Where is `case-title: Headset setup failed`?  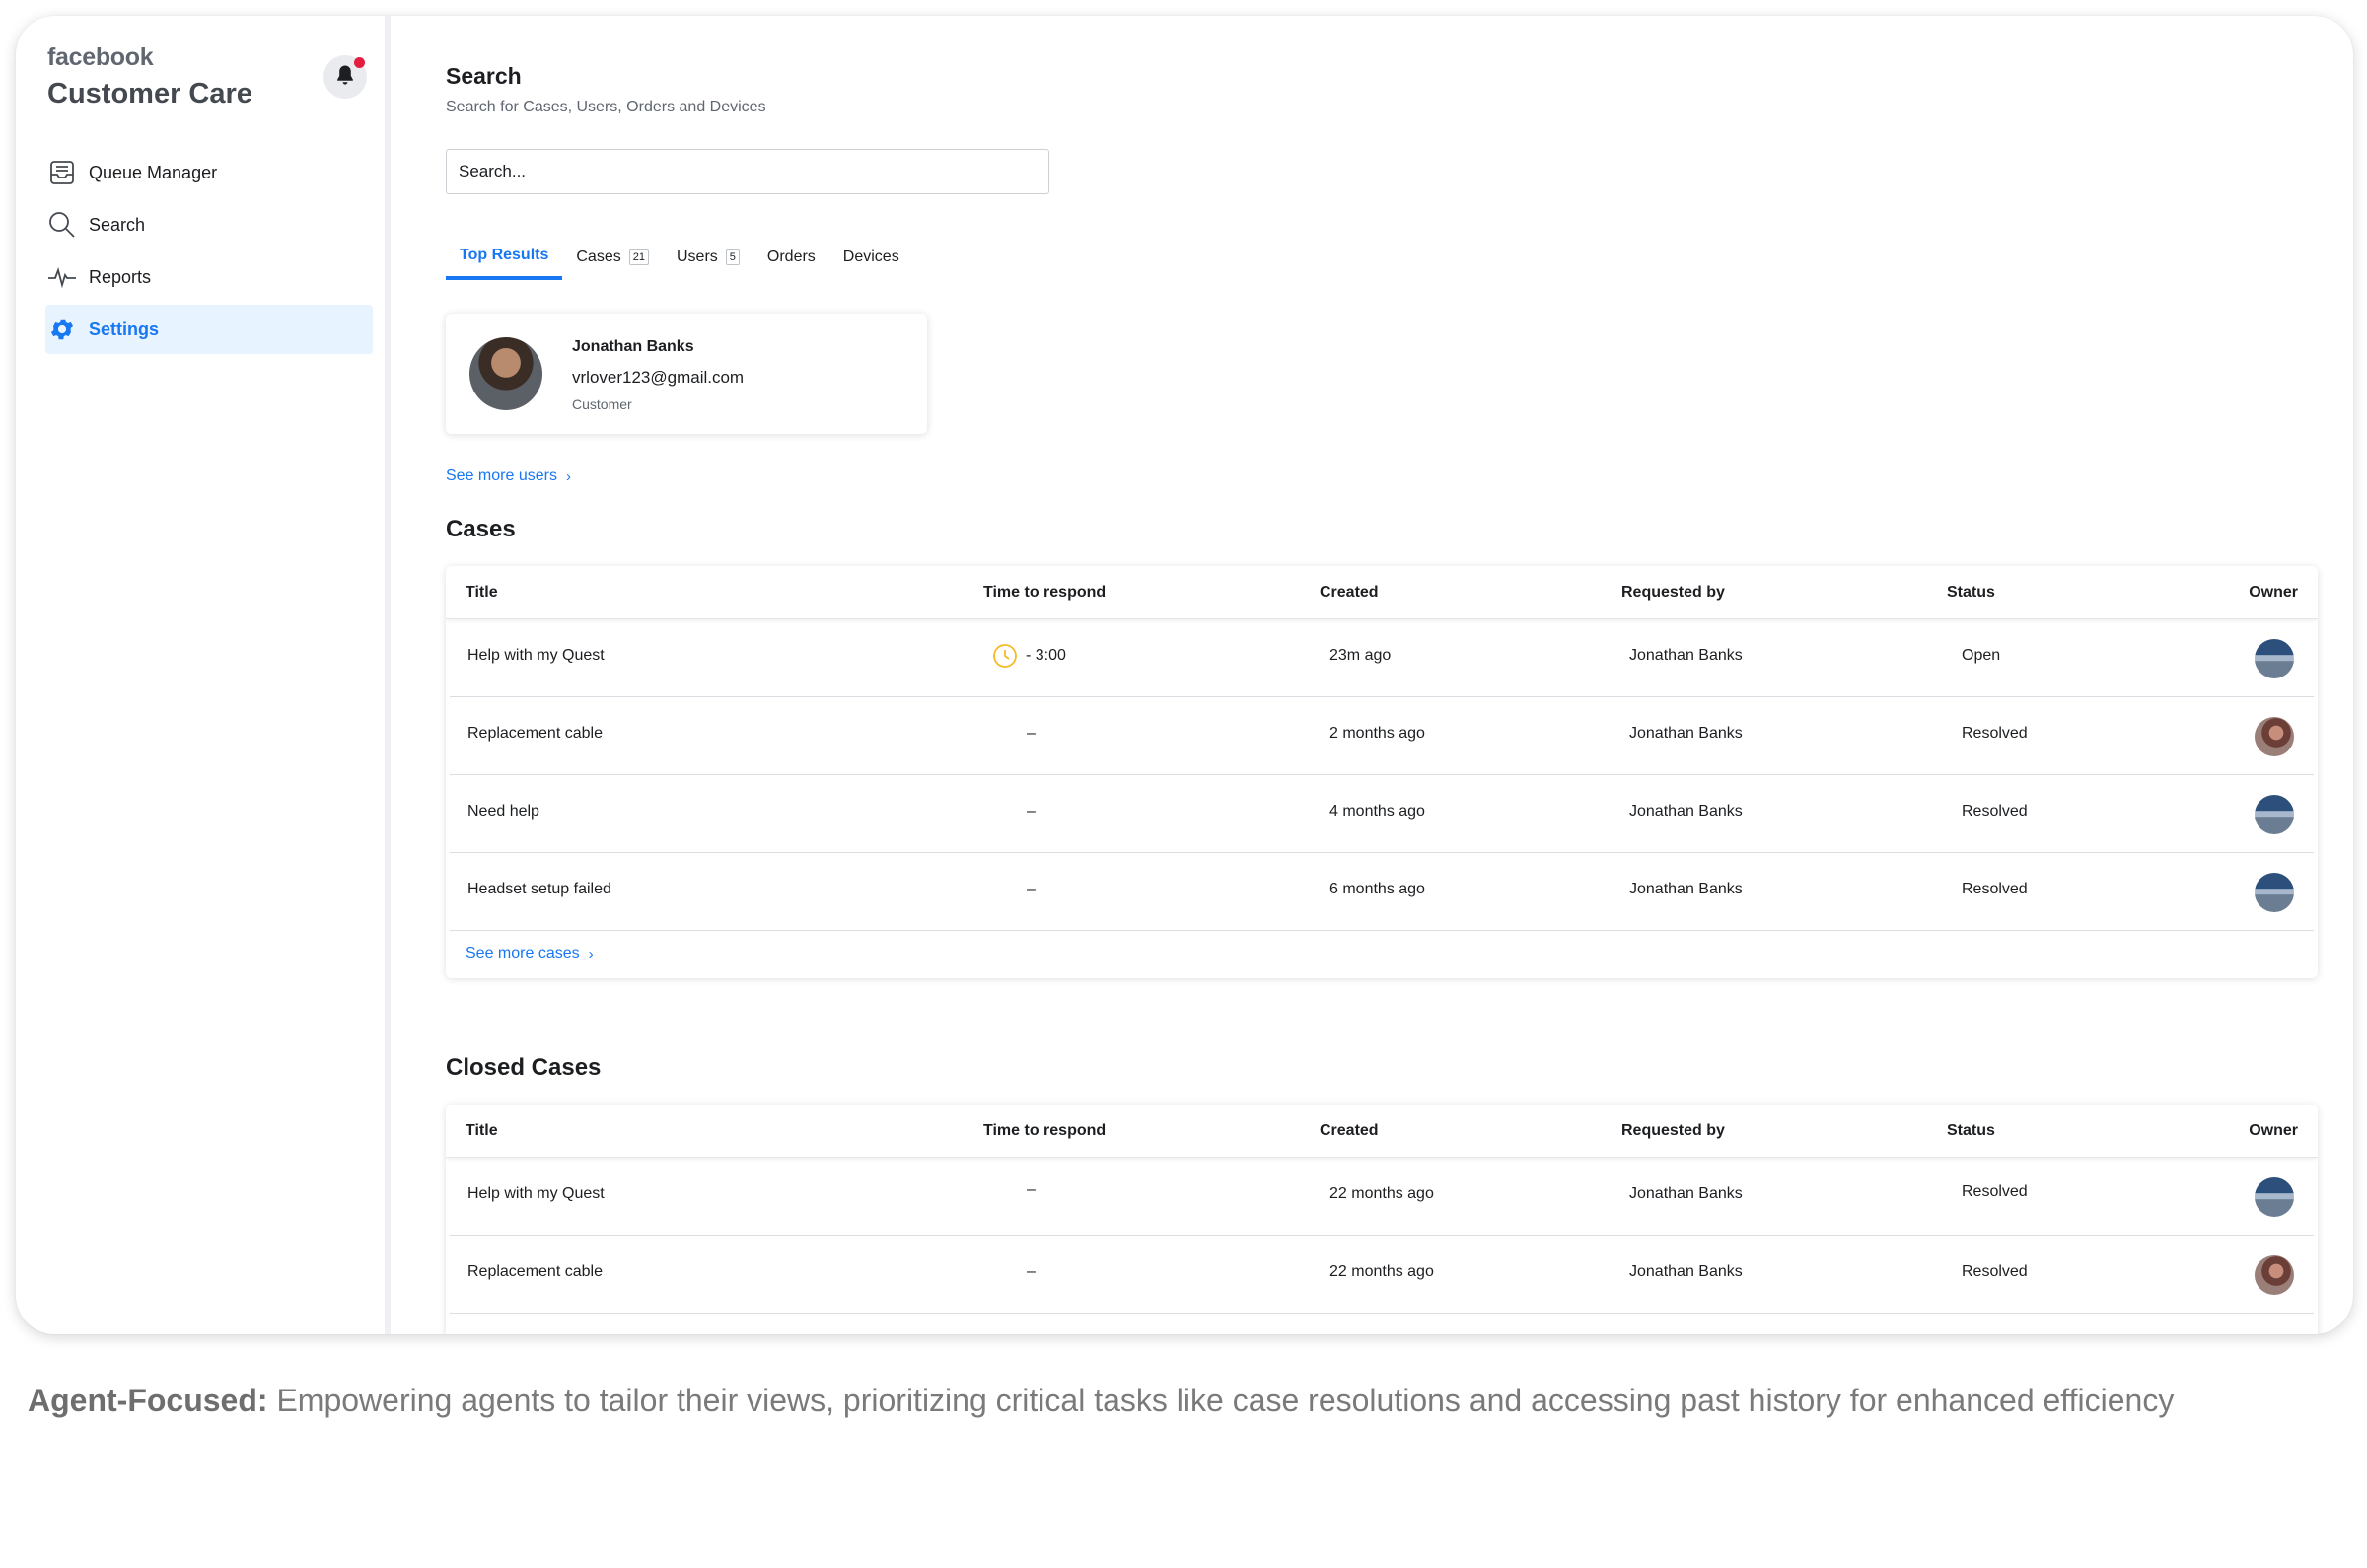 case-title: Headset setup failed is located at coordinates (539, 889).